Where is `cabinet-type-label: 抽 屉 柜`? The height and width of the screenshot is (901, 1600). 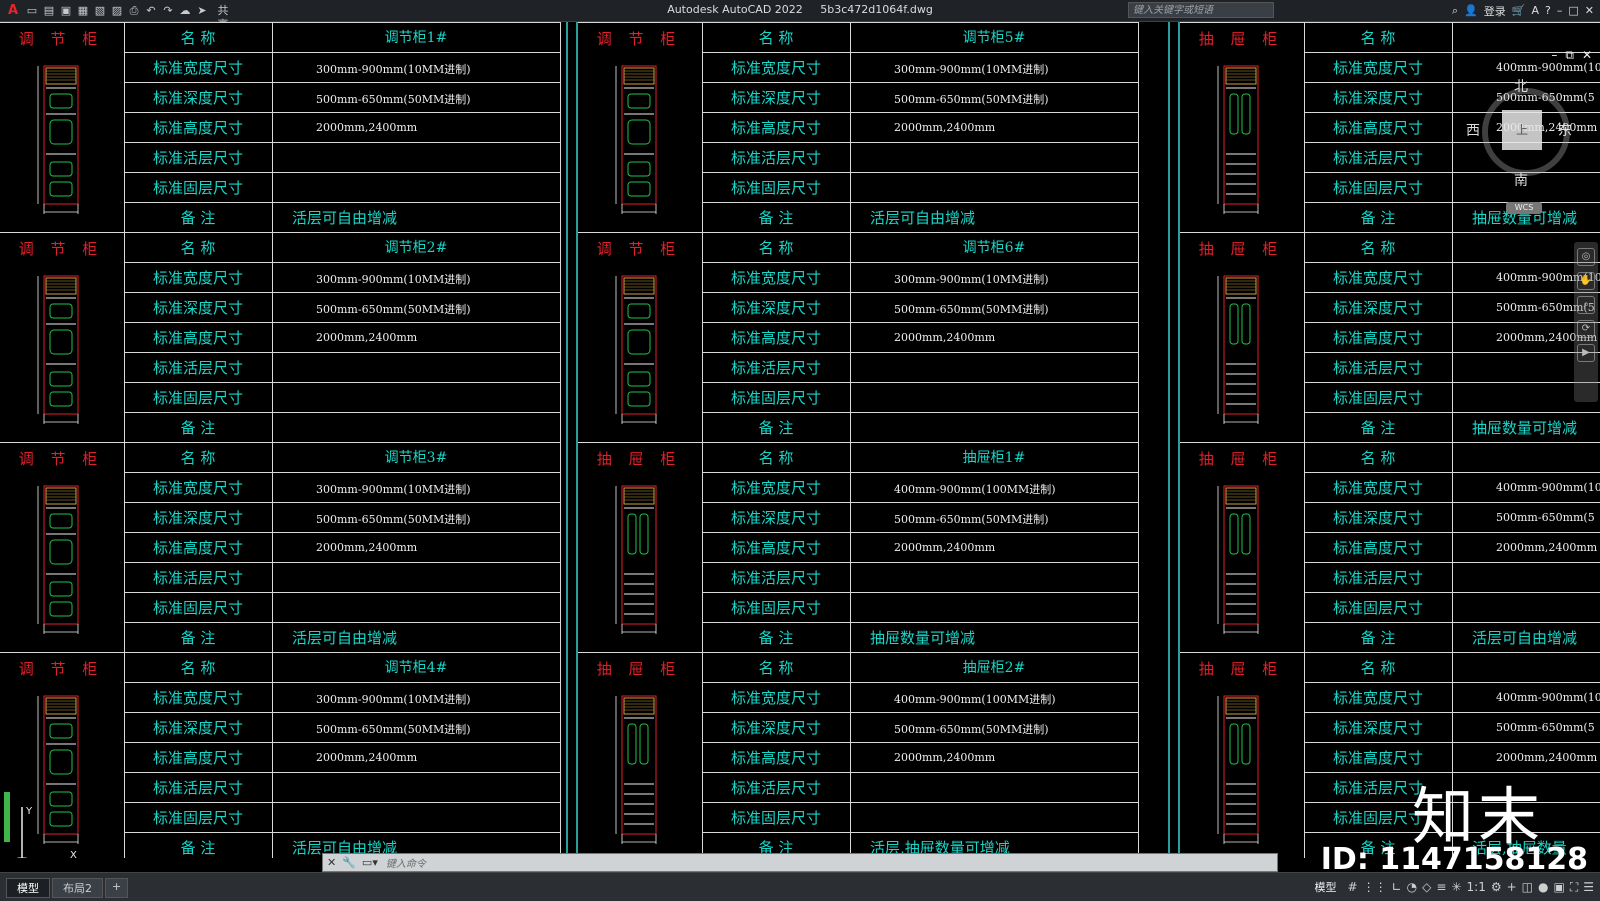 cabinet-type-label: 抽 屉 柜 is located at coordinates (1241, 459).